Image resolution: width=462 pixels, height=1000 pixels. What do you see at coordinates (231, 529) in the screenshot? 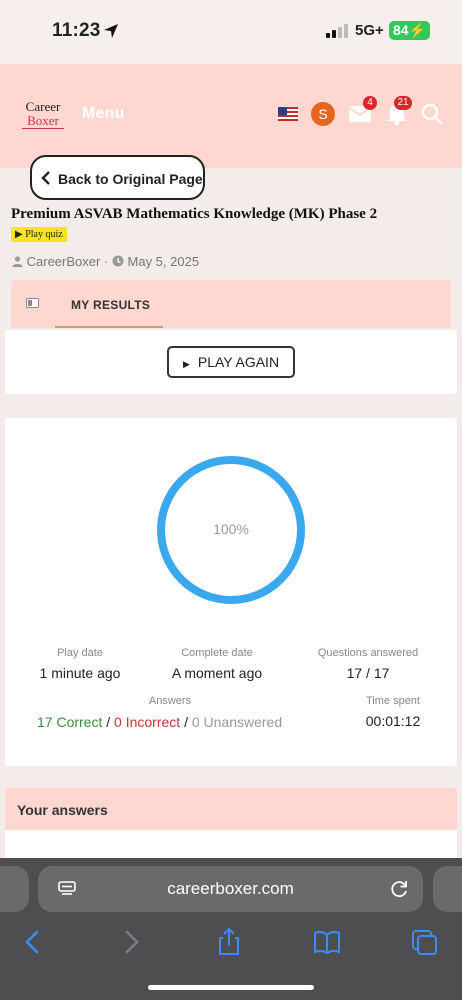
I see `score-percent: 100%` at bounding box center [231, 529].